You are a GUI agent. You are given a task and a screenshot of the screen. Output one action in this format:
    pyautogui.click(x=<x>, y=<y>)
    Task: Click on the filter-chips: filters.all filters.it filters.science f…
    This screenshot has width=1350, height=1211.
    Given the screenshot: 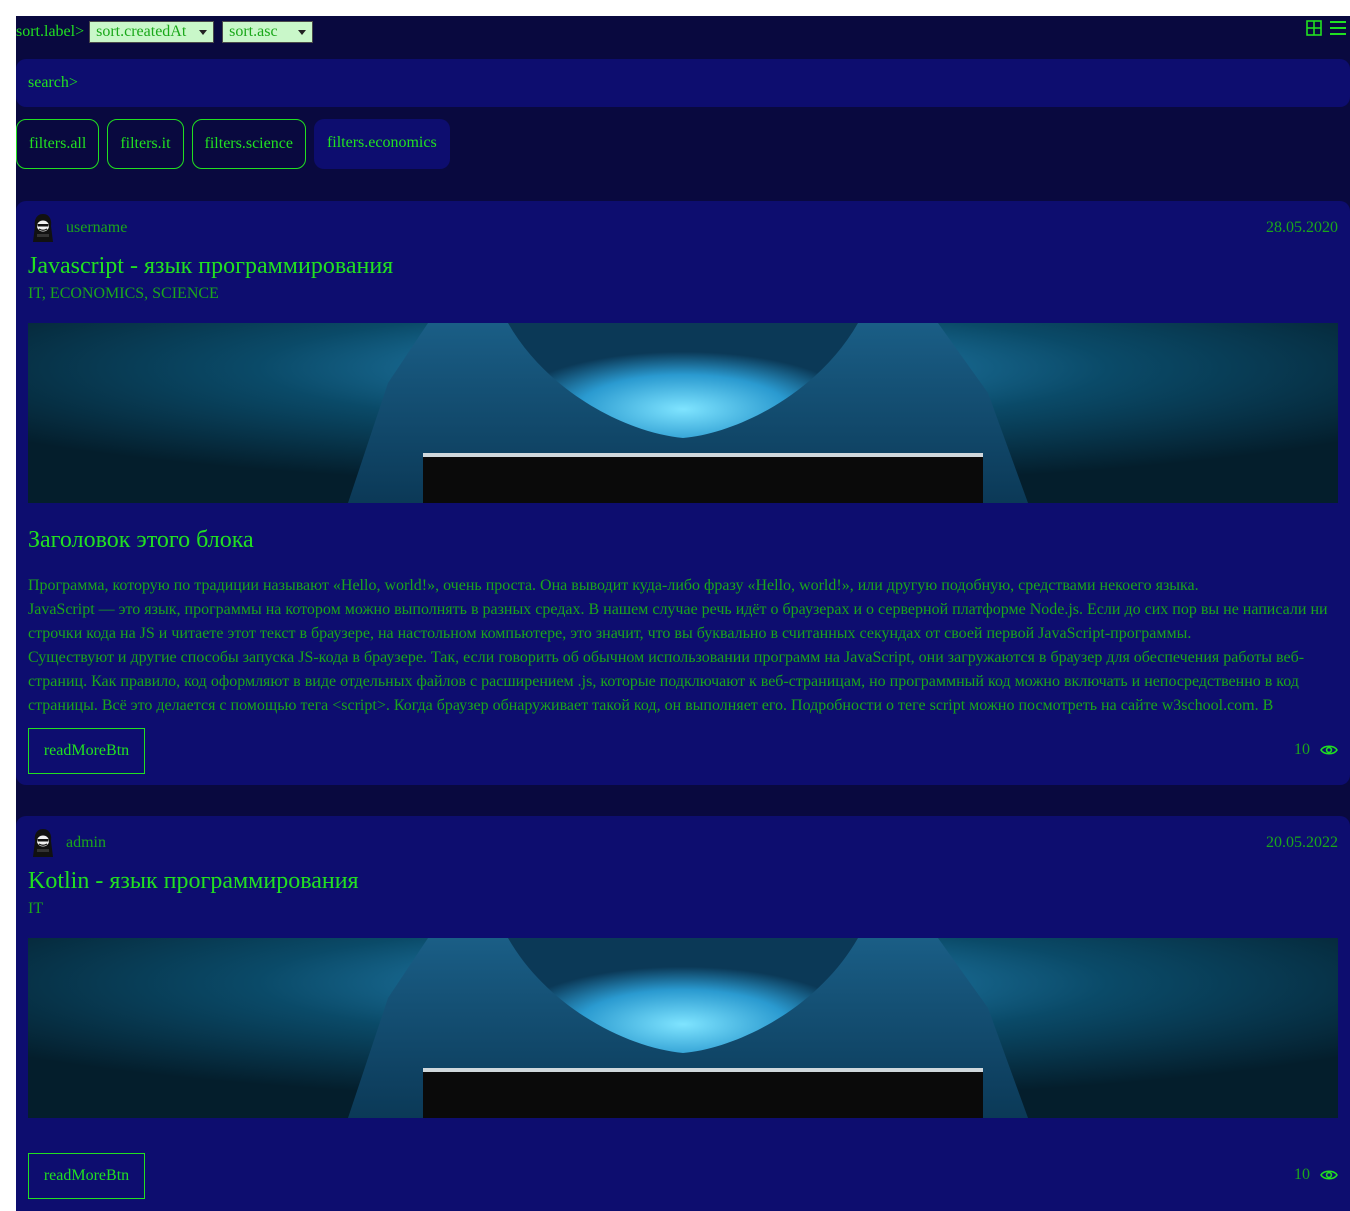 What is the action you would take?
    pyautogui.click(x=233, y=144)
    